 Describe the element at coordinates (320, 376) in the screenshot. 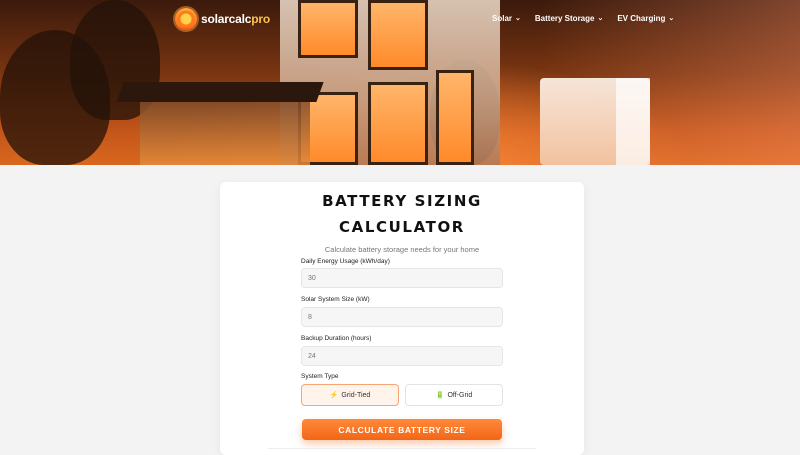

I see `system-type-label: System Type` at that location.